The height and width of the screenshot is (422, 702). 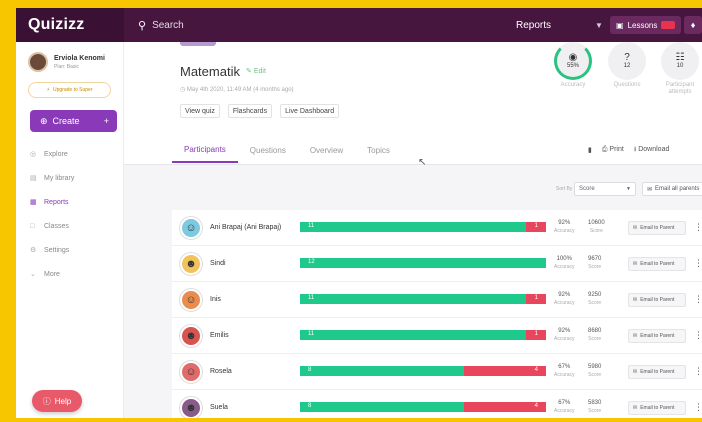 I want to click on report-tabs: Participants Questions Overview Topics, so click(x=287, y=151).